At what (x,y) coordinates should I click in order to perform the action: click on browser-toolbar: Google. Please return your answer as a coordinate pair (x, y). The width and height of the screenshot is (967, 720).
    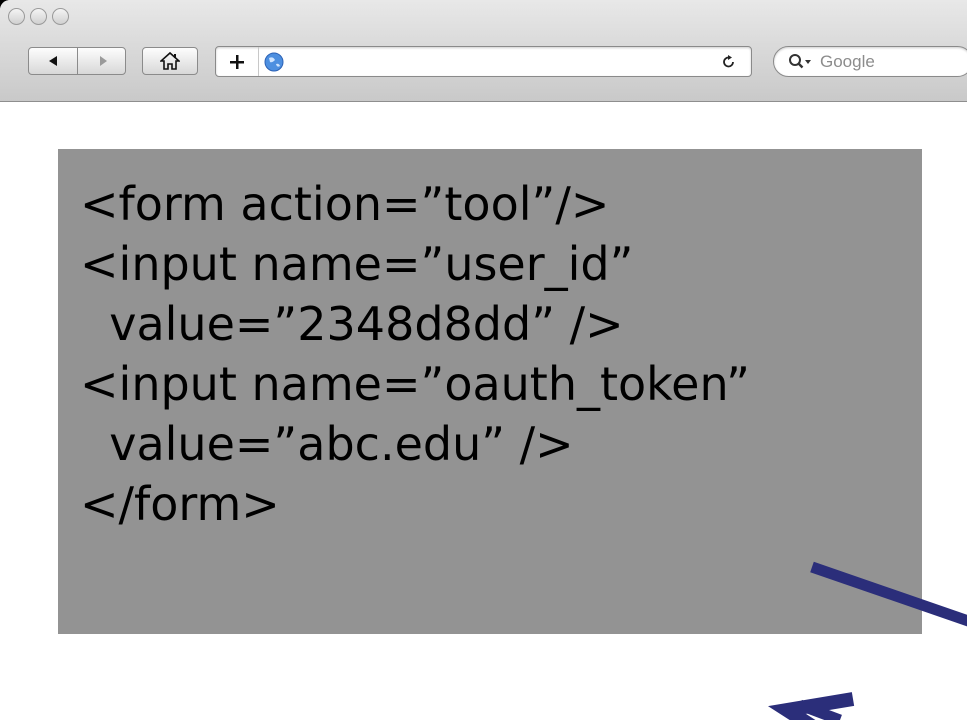
    Looking at the image, I should click on (483, 51).